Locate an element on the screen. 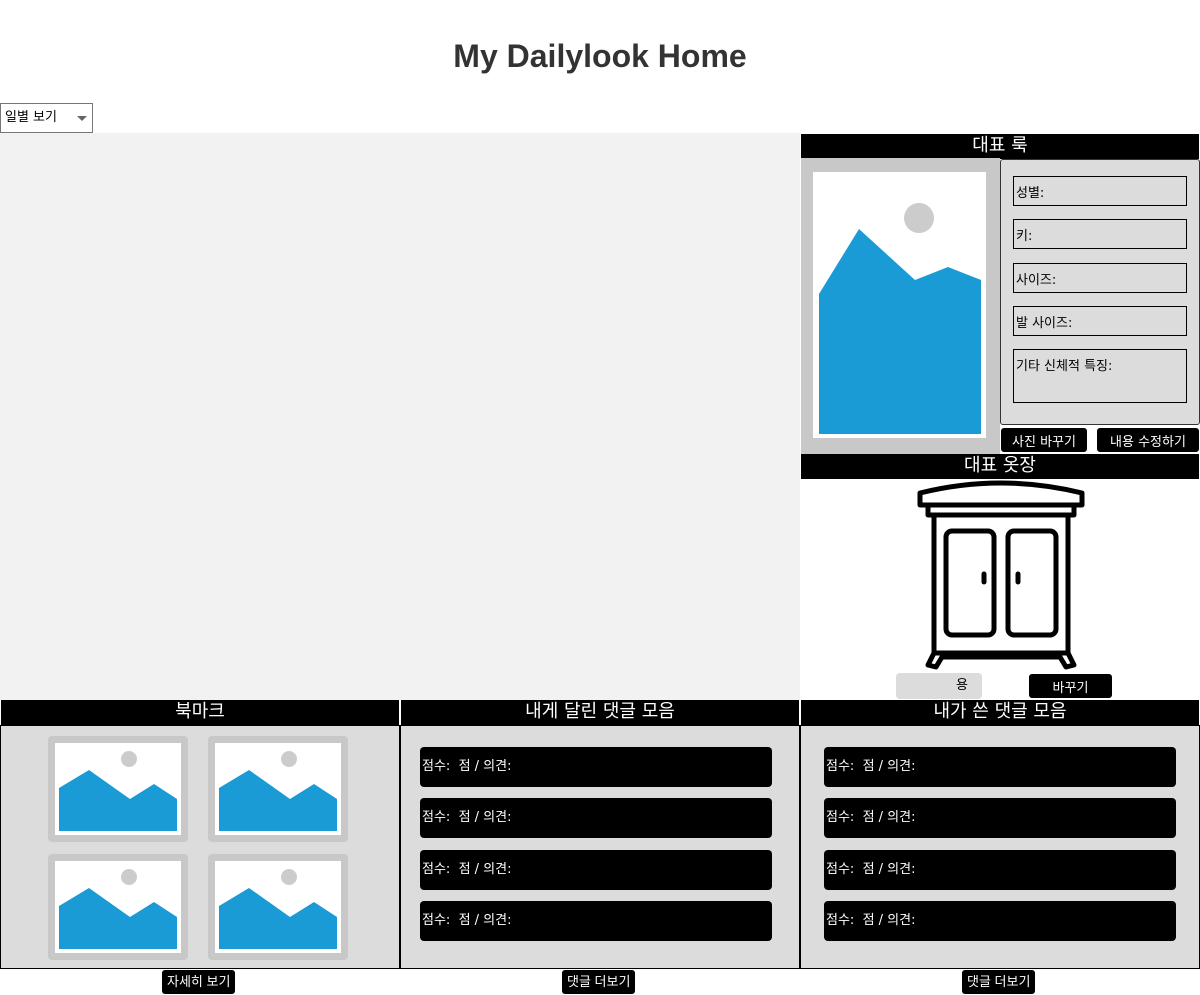 Image resolution: width=1200 pixels, height=995 pixels. received-comments-more-button: 댓글 더보기 is located at coordinates (599, 982).